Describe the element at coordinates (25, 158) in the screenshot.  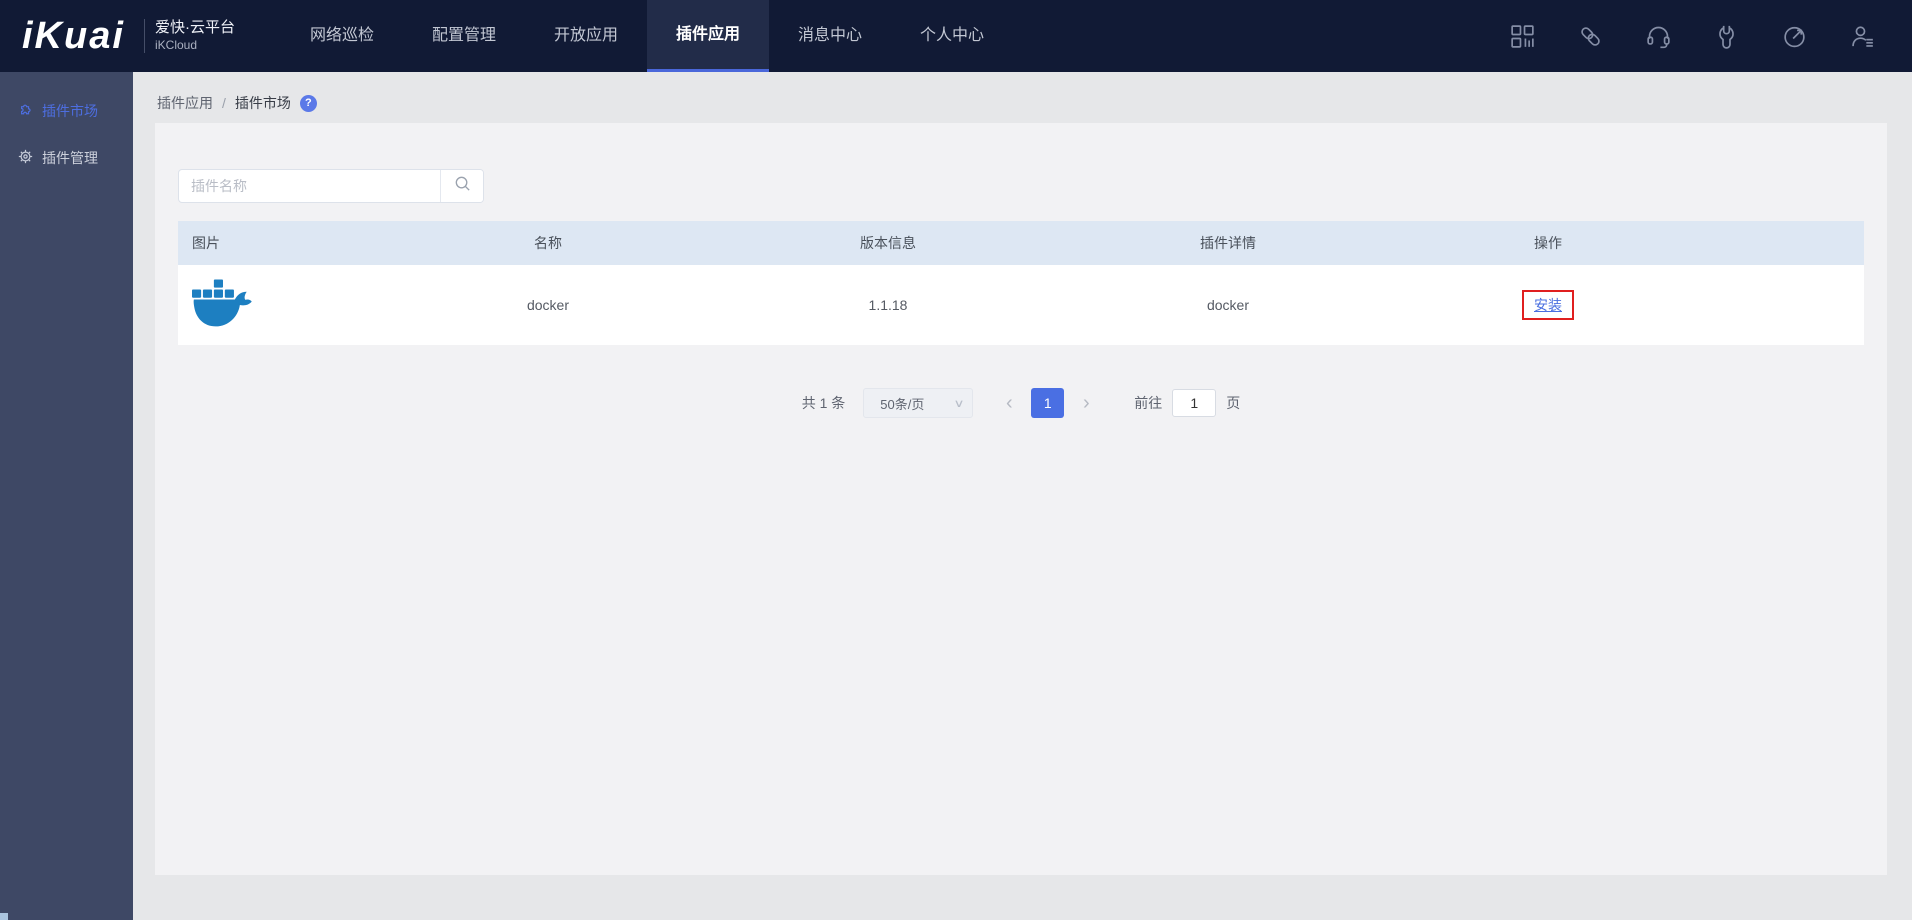
I see `gear-icon` at that location.